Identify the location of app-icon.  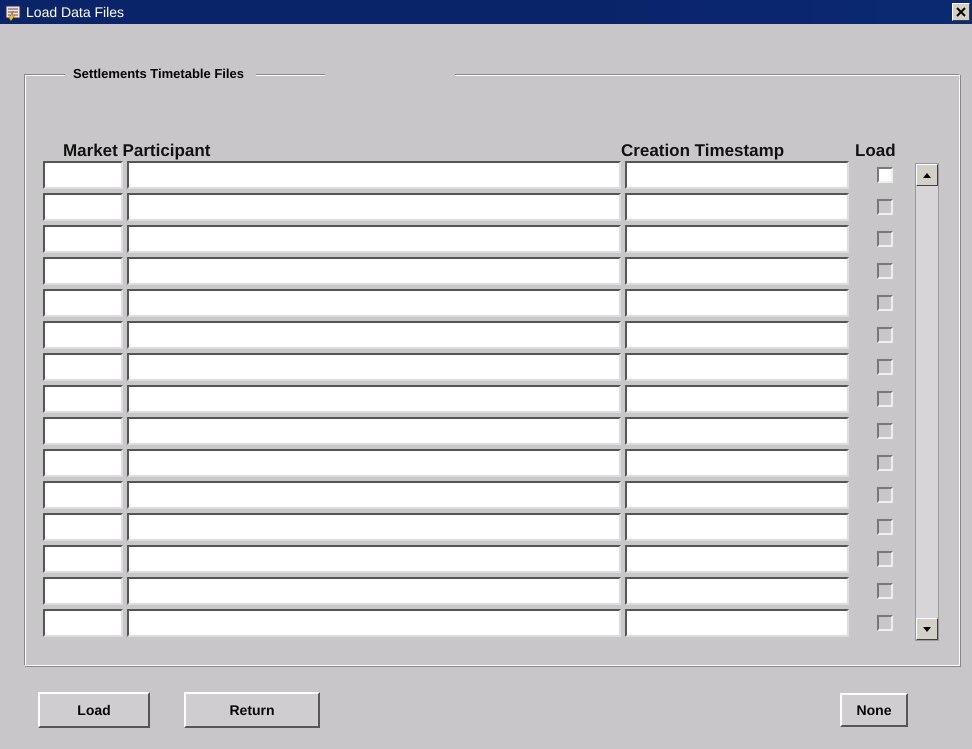
(13, 12).